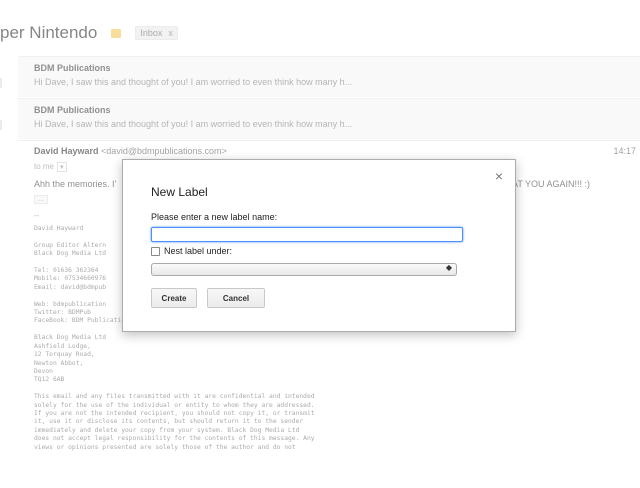 Image resolution: width=640 pixels, height=488 pixels. Describe the element at coordinates (155, 251) in the screenshot. I see `nest-label-checkbox` at that location.